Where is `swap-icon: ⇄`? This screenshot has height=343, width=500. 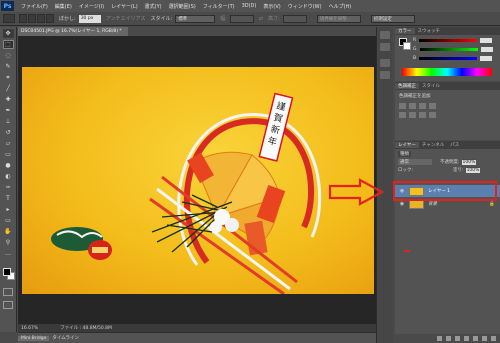
swap-icon: ⇄ is located at coordinates (261, 19).